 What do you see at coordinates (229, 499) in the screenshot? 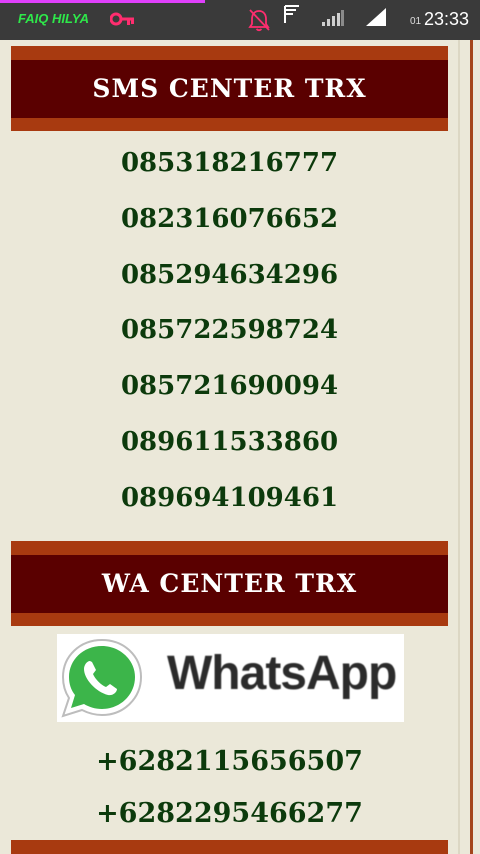
I see `sms-number: 089694109461` at bounding box center [229, 499].